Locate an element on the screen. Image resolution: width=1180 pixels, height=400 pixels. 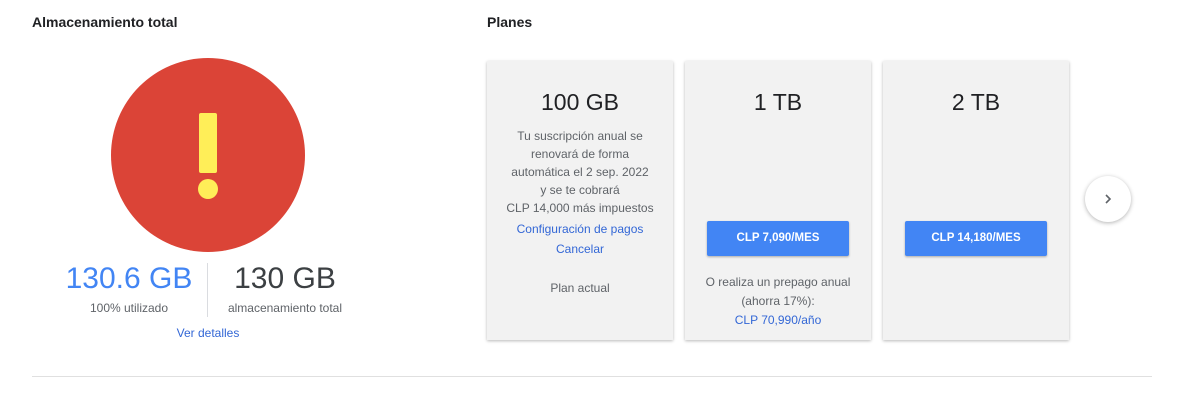
next-plans-button is located at coordinates (1108, 199).